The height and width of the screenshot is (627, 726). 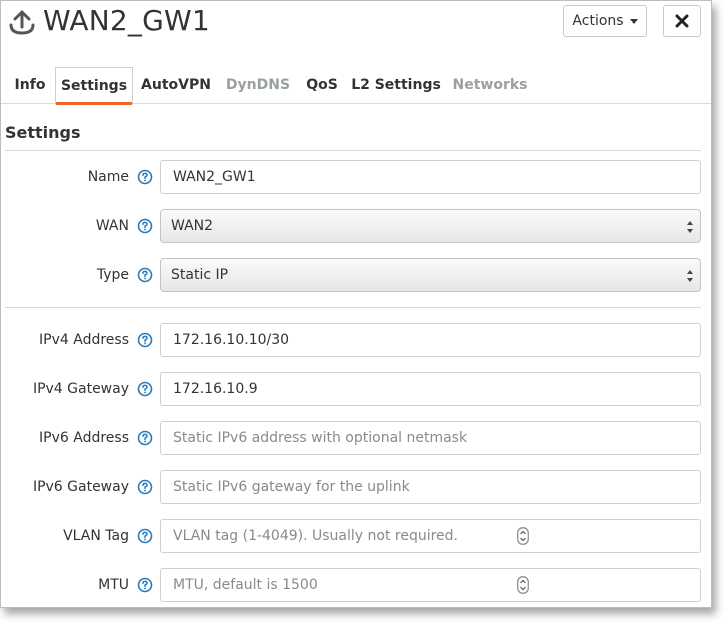 I want to click on tab-settings: Settings, so click(x=94, y=86).